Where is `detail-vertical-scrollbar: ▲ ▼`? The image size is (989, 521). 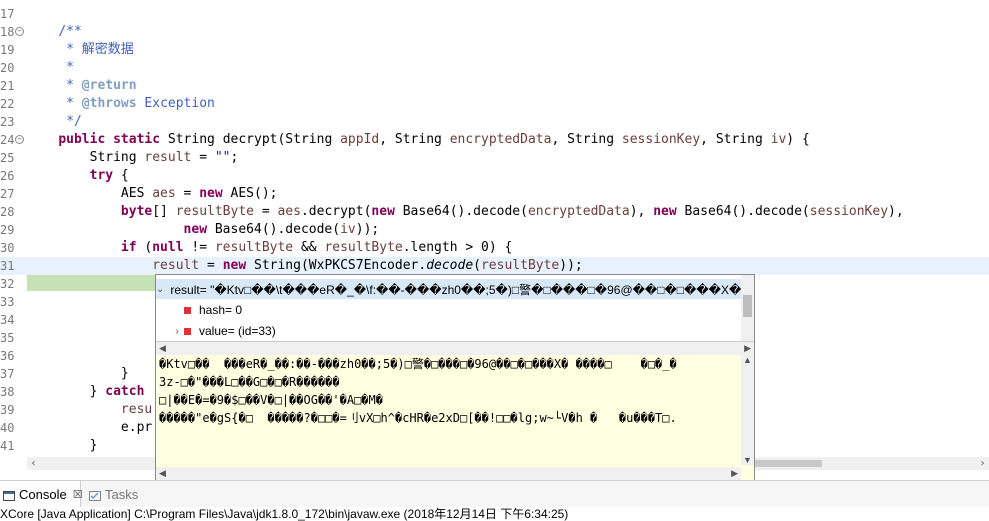 detail-vertical-scrollbar: ▲ ▼ is located at coordinates (747, 410).